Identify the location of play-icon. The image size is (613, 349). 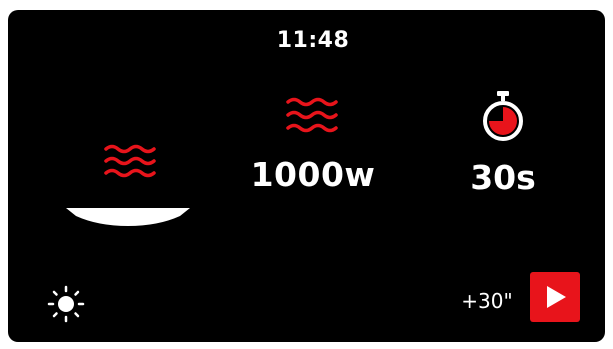
(556, 297).